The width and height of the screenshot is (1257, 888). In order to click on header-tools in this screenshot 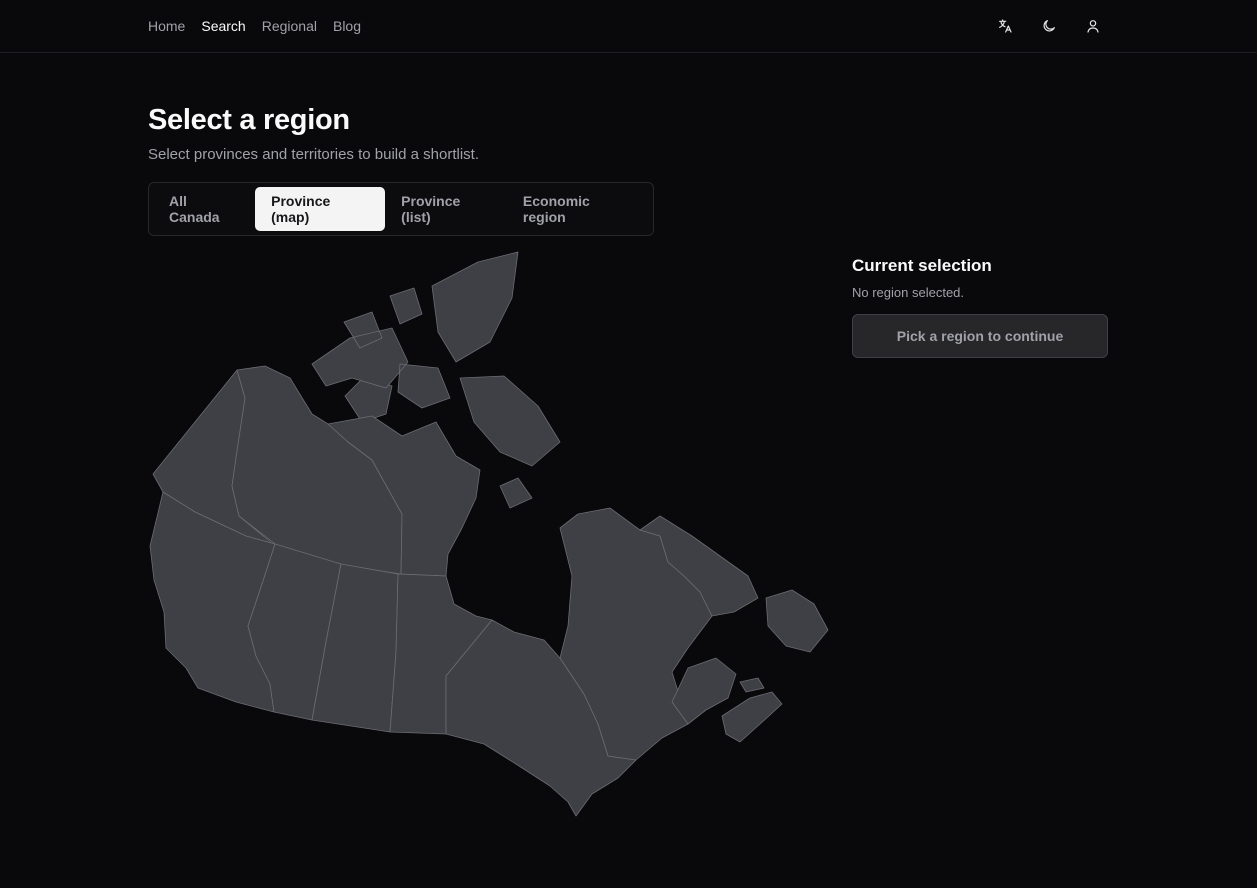, I will do `click(1049, 26)`.